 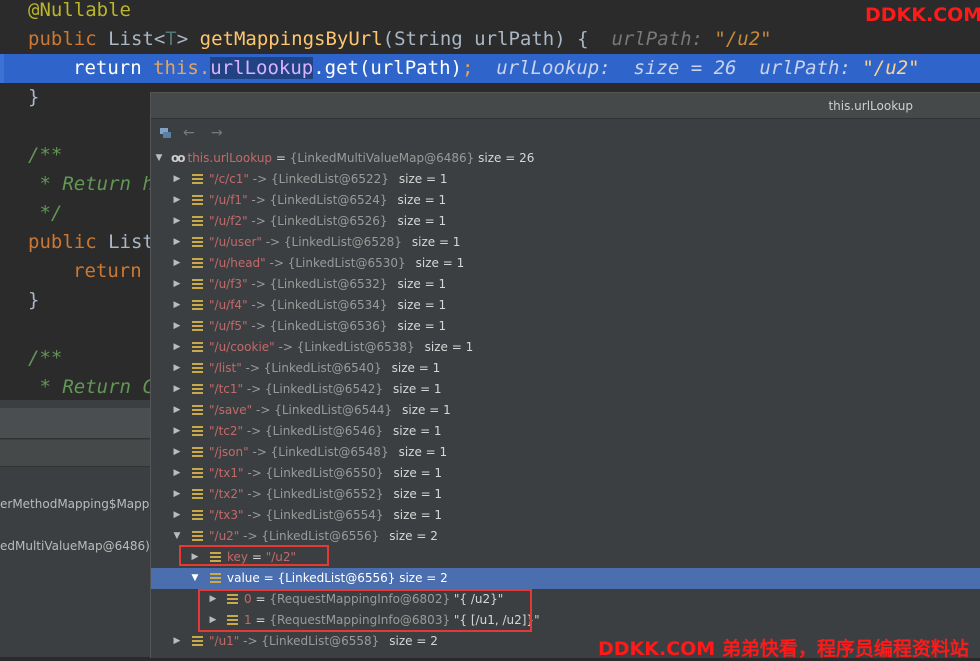 What do you see at coordinates (262, 68) in the screenshot?
I see `field-urllookup: urlLookup` at bounding box center [262, 68].